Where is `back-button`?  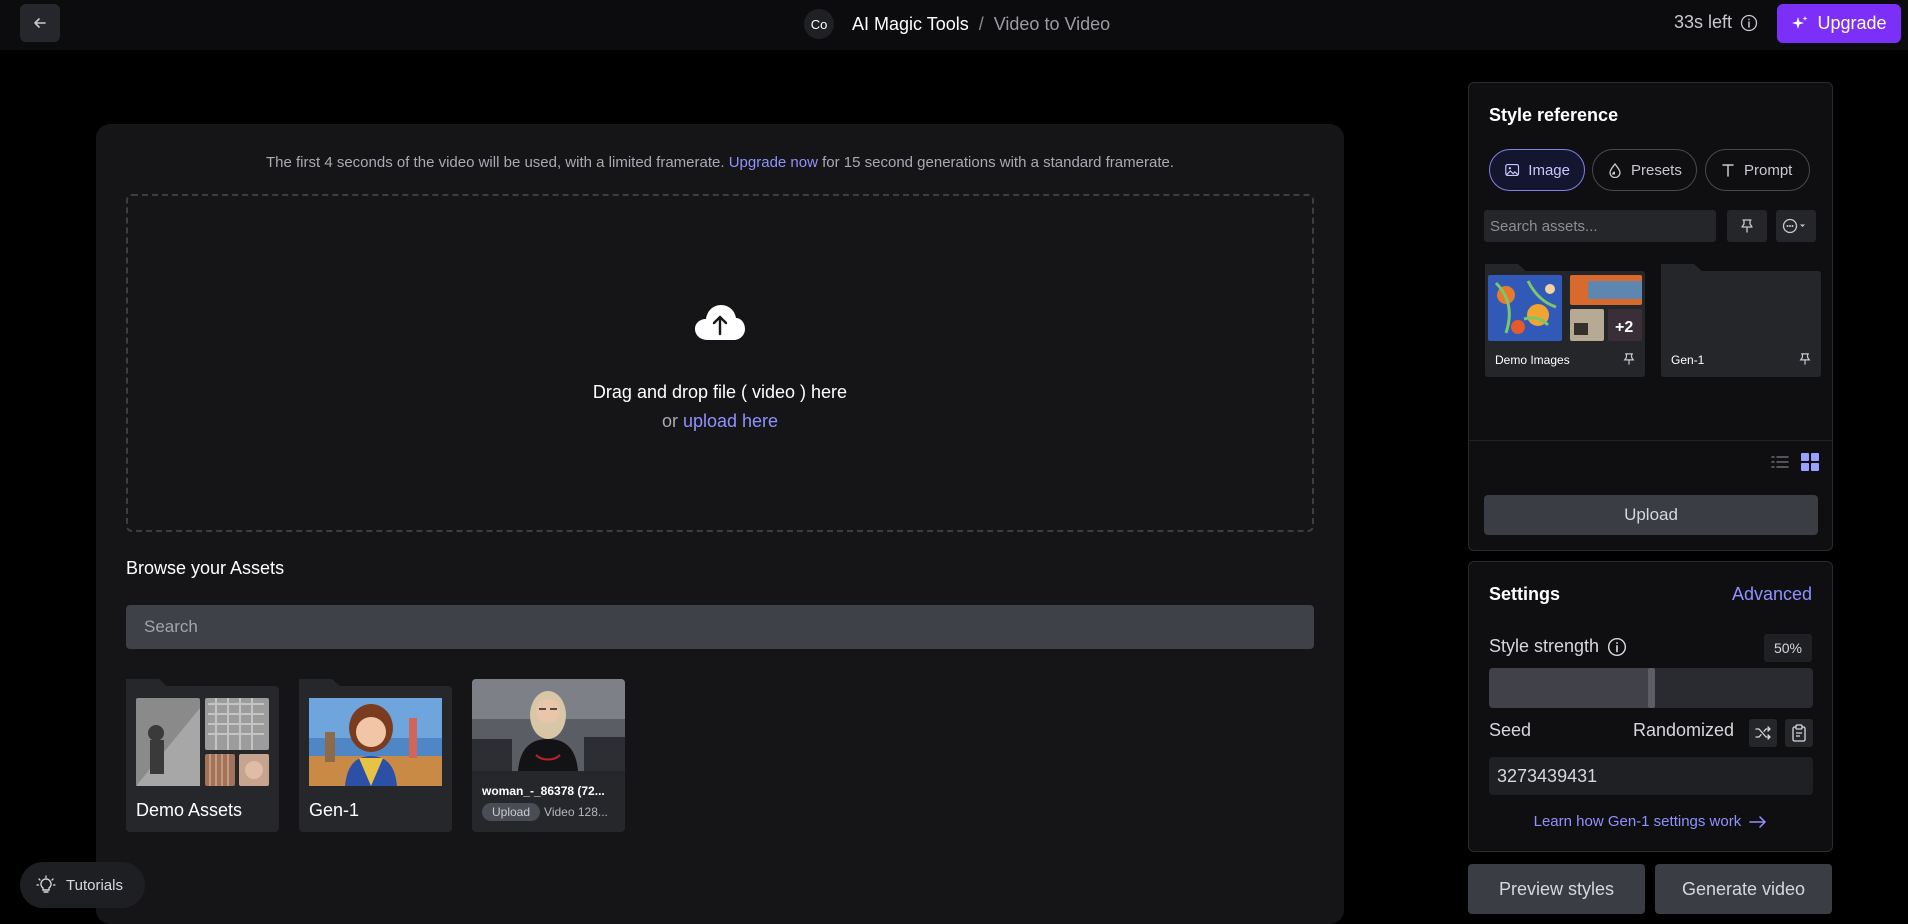
back-button is located at coordinates (40, 23).